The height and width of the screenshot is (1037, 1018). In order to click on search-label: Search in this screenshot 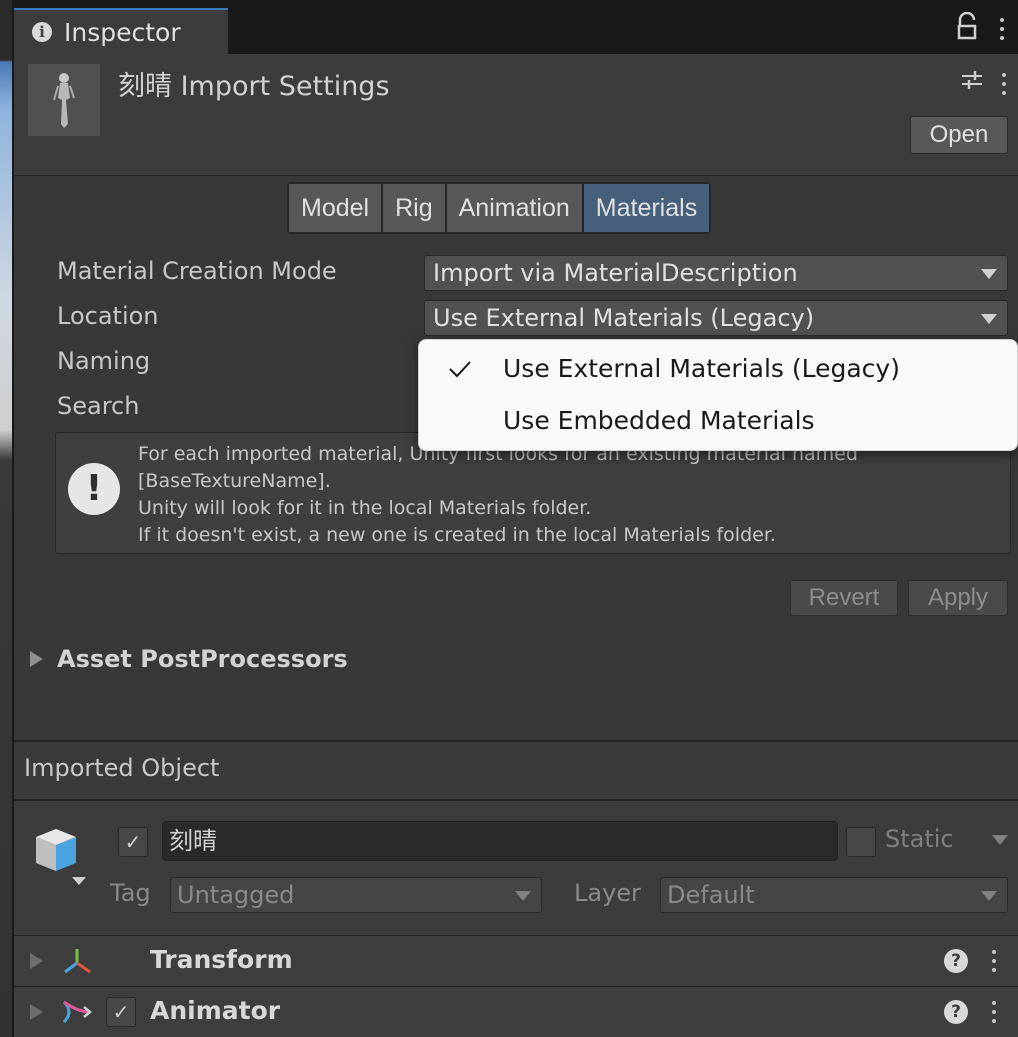, I will do `click(98, 406)`.